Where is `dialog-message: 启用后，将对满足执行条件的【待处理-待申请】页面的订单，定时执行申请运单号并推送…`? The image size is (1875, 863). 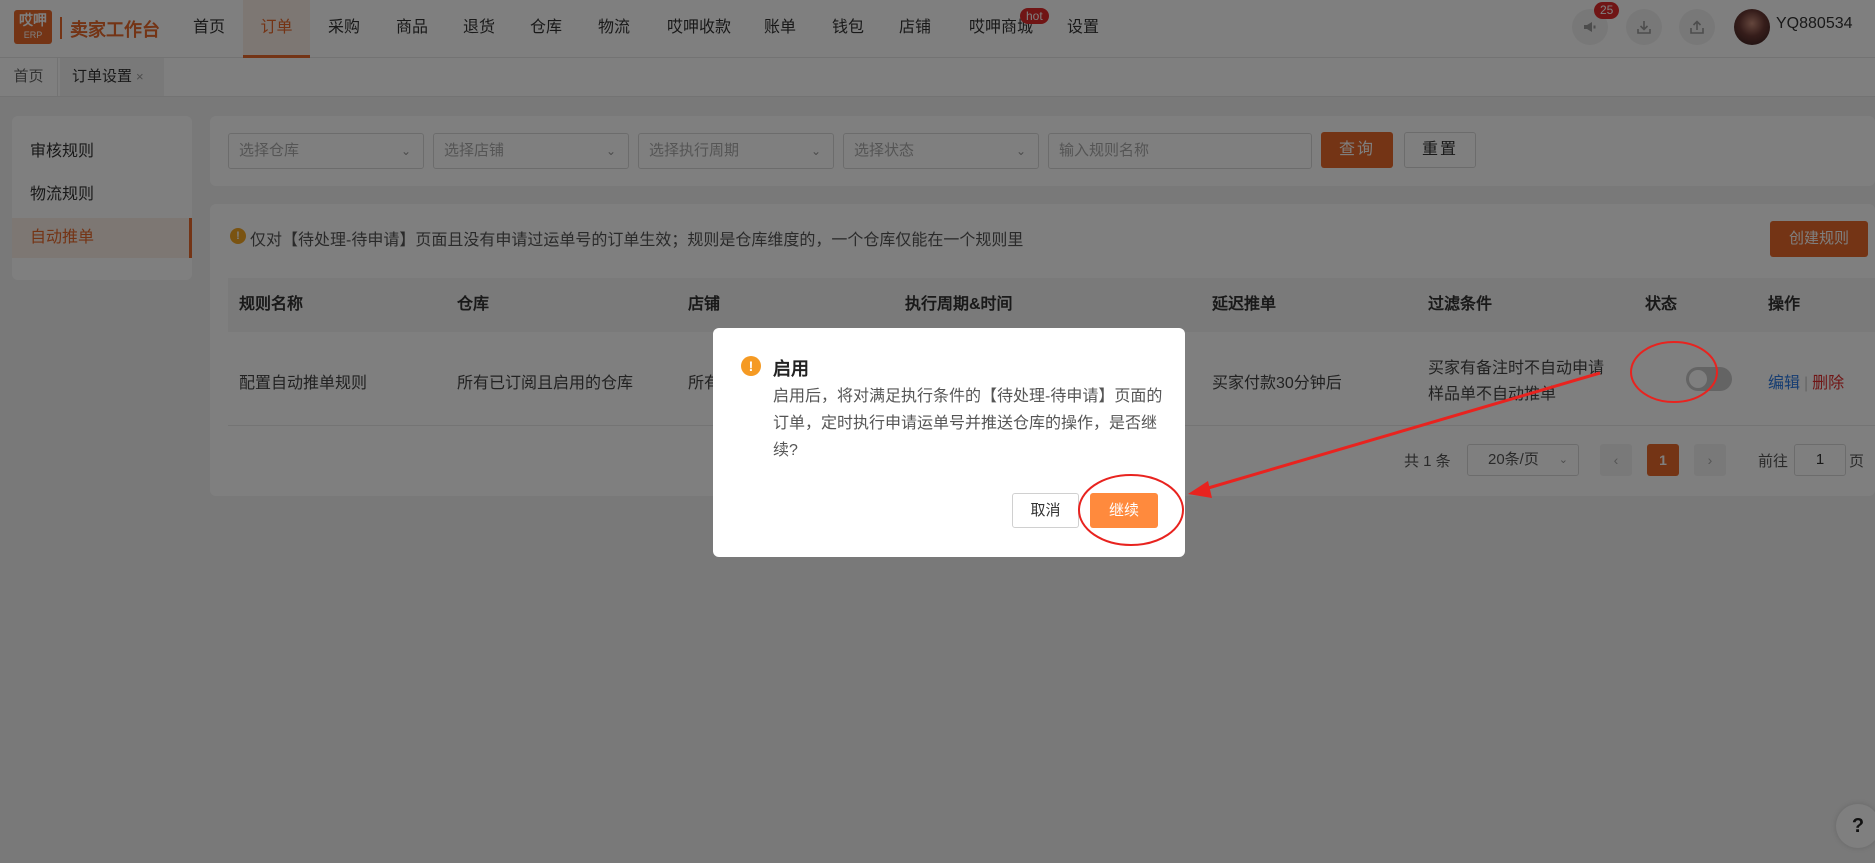
dialog-message: 启用后，将对满足执行条件的【待处理-待申请】页面的订单，定时执行申请运单号并推送… is located at coordinates (968, 423).